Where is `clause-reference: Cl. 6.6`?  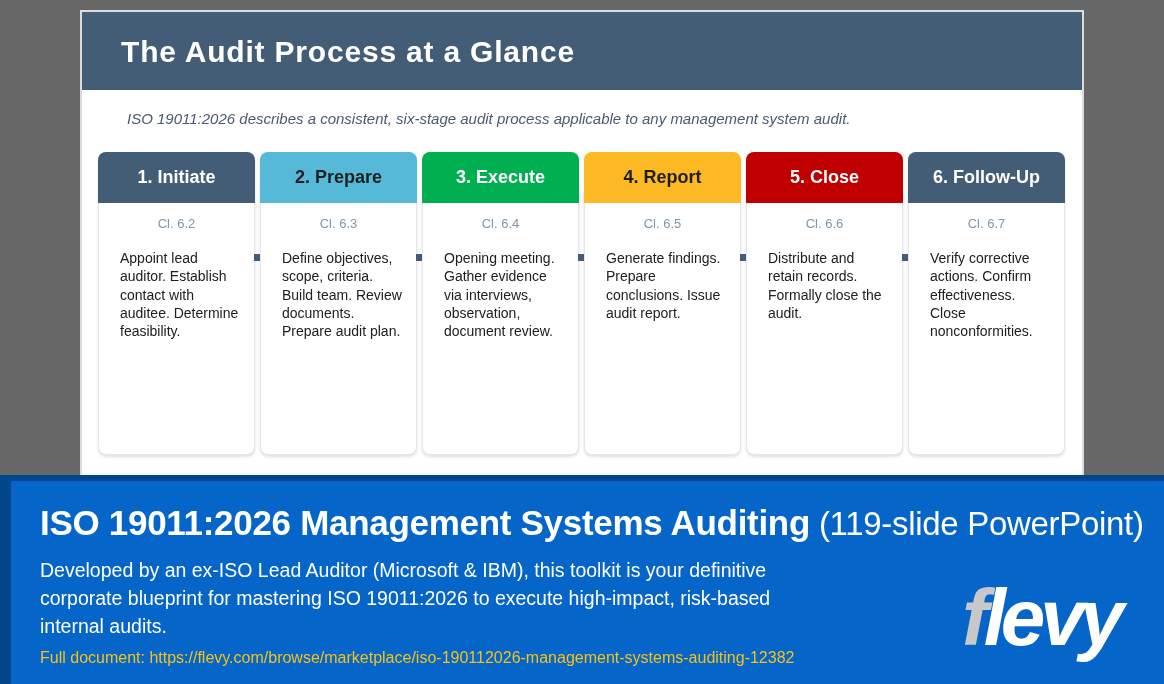 clause-reference: Cl. 6.6 is located at coordinates (824, 224).